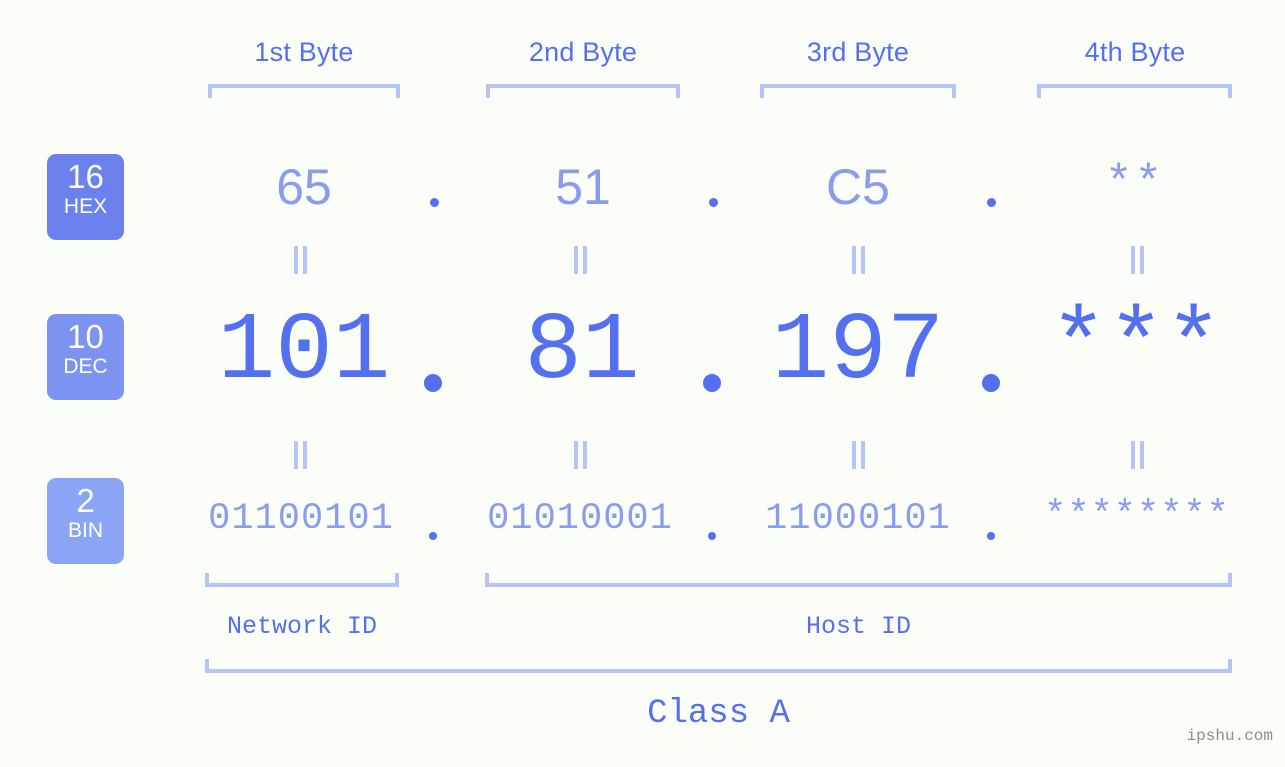  What do you see at coordinates (858, 187) in the screenshot?
I see `hex-byte-3: C5` at bounding box center [858, 187].